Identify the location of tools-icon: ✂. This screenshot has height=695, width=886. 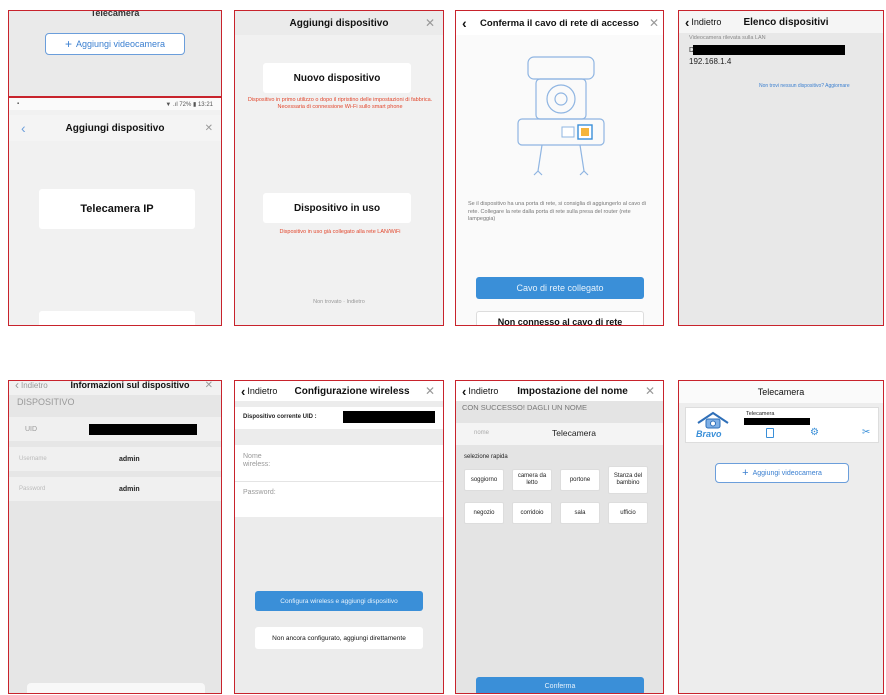
(866, 432).